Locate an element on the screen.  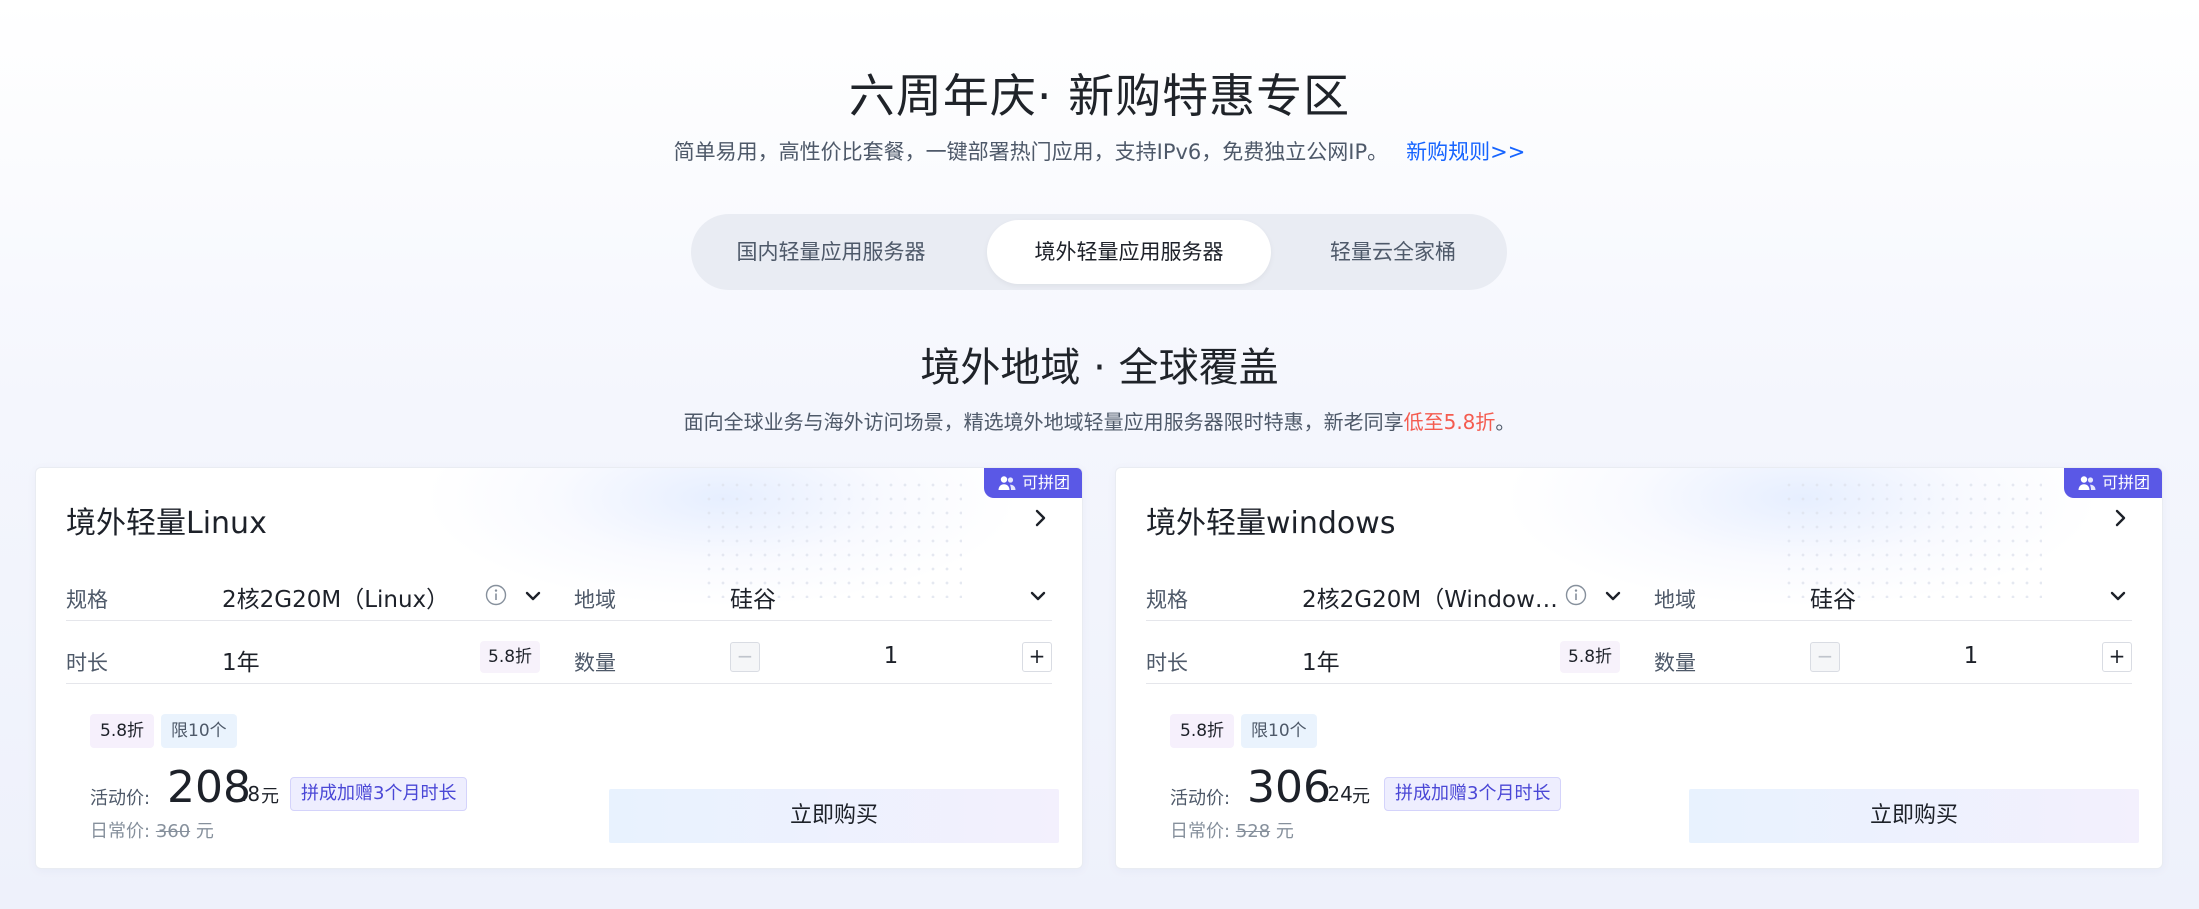
product-tabs: 国内轻量应用服务器 境外轻量应用服务器 轻量云全家桶 is located at coordinates (1099, 252).